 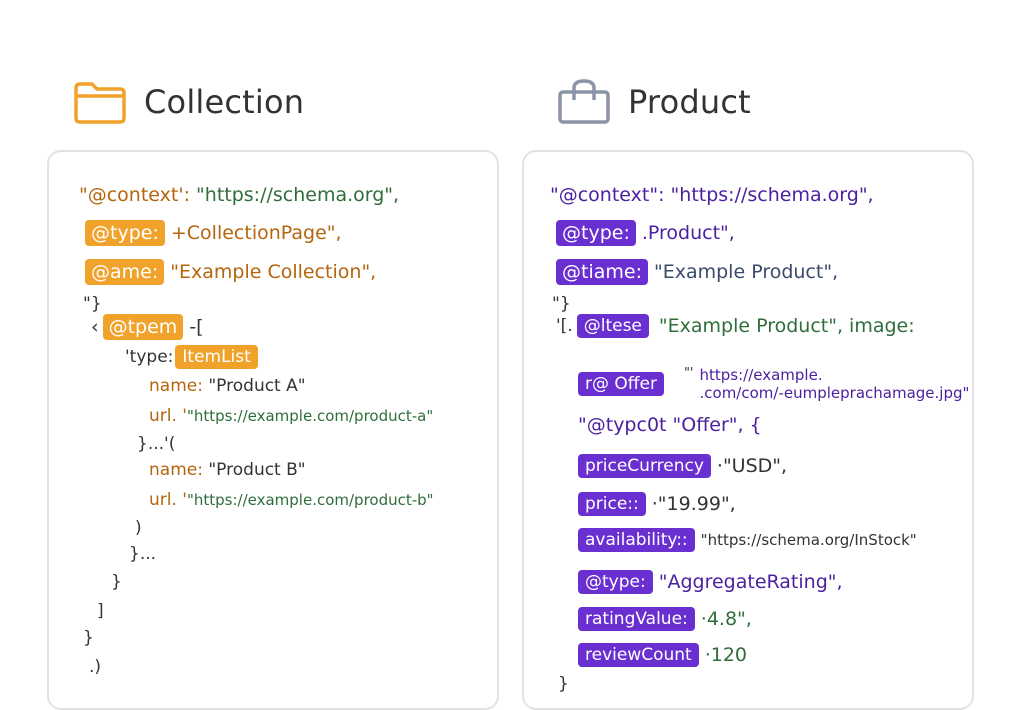 I want to click on review-count-tag: reviewCount, so click(x=638, y=655).